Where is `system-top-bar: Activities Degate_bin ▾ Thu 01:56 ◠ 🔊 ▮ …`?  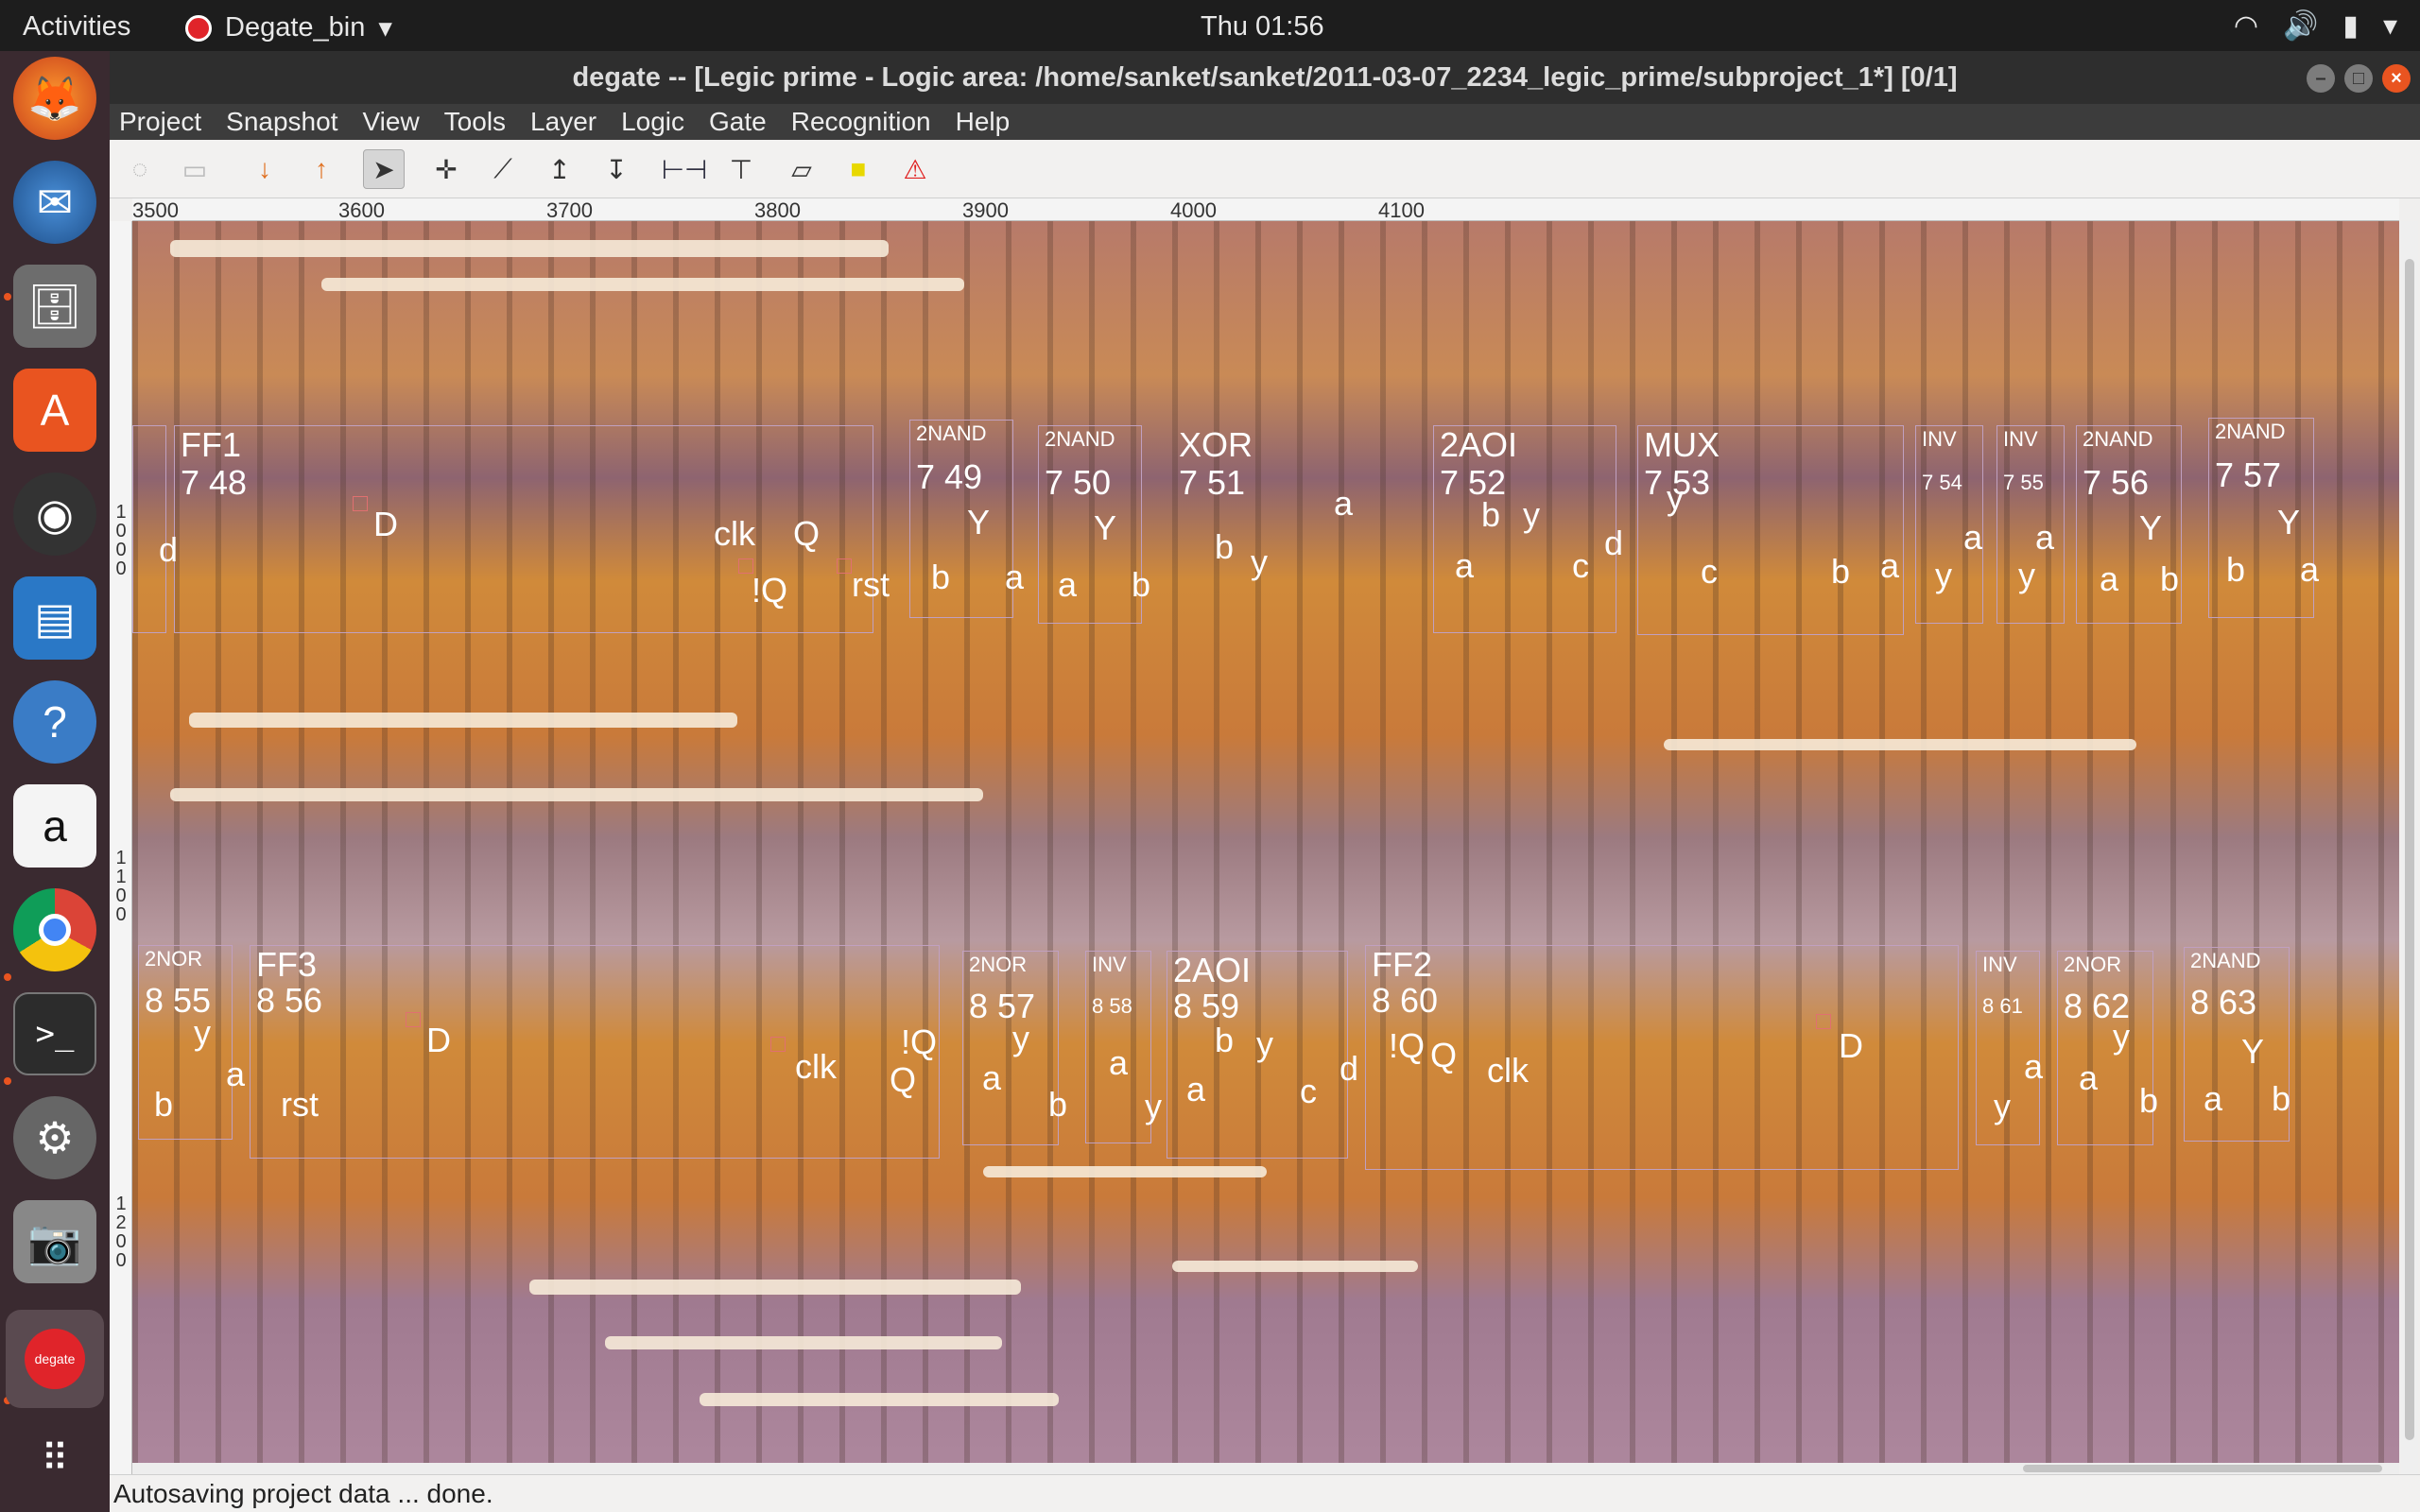
system-top-bar: Activities Degate_bin ▾ Thu 01:56 ◠ 🔊 ▮ … is located at coordinates (1210, 25).